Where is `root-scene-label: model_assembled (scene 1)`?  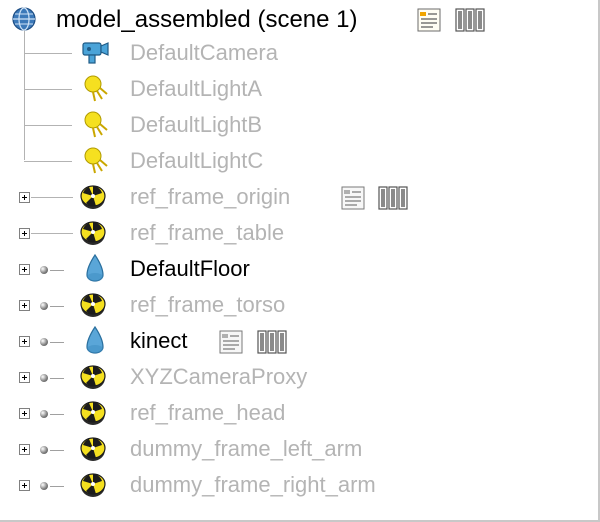 root-scene-label: model_assembled (scene 1) is located at coordinates (207, 19).